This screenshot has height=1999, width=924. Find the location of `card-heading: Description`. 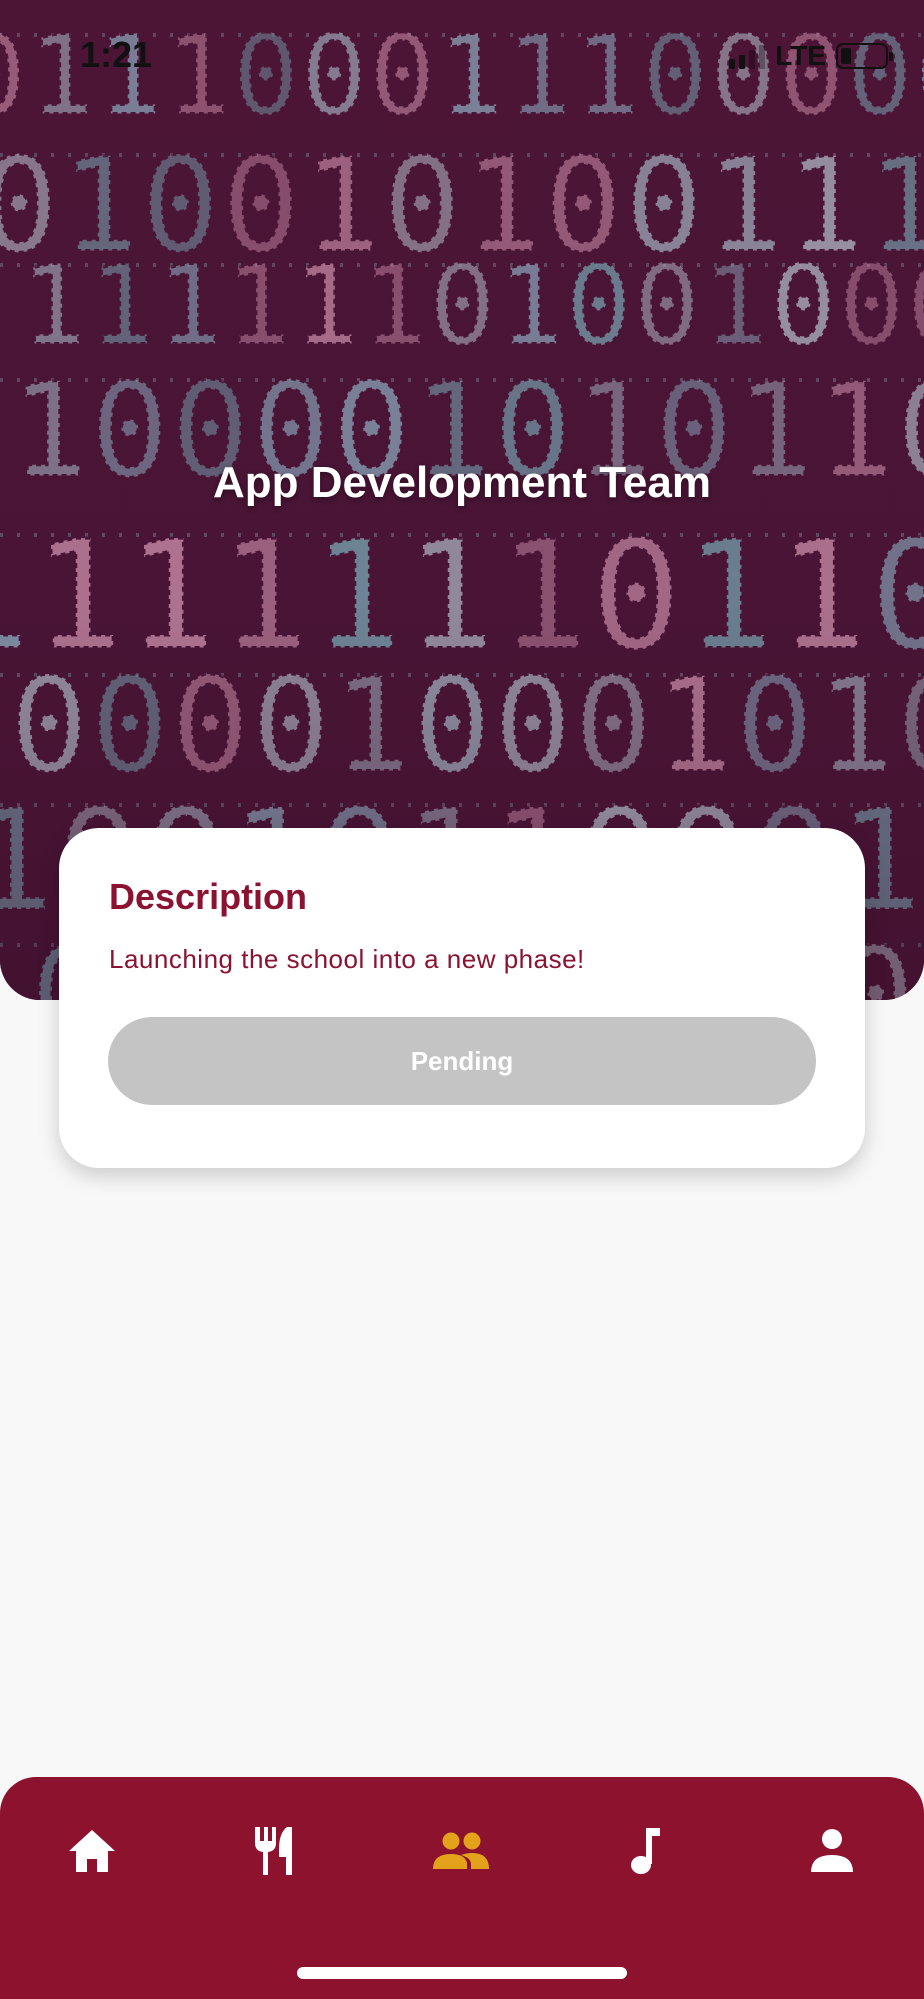

card-heading: Description is located at coordinates (208, 896).